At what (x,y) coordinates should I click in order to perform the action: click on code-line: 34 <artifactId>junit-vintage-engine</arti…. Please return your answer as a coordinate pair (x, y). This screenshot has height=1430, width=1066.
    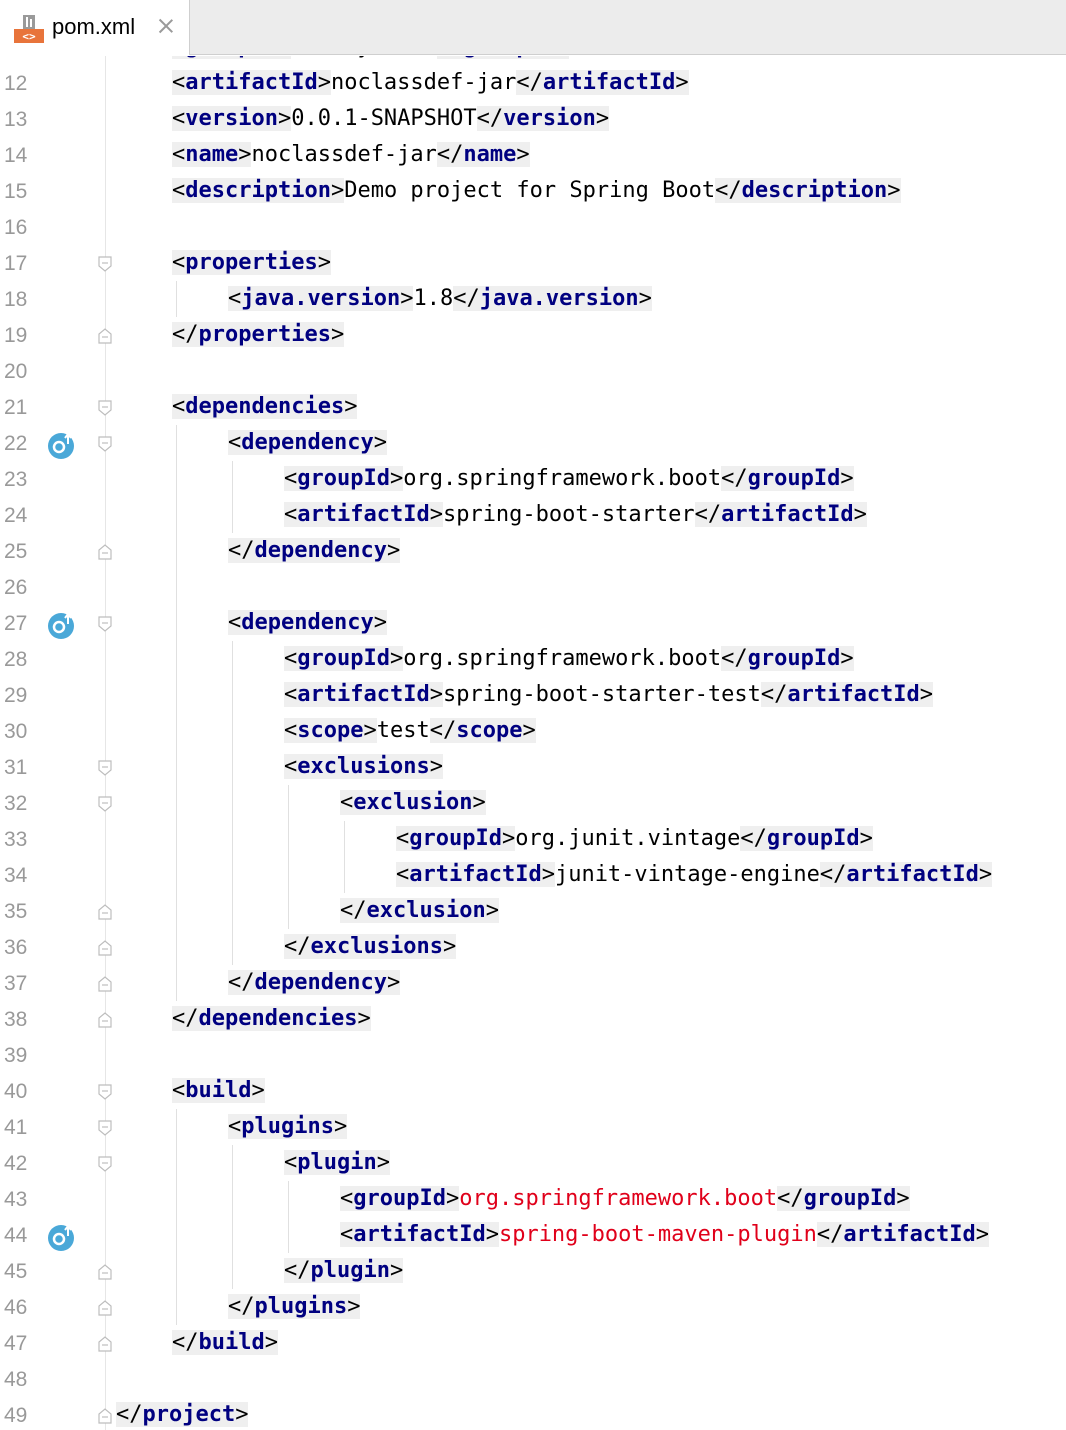
    Looking at the image, I should click on (533, 875).